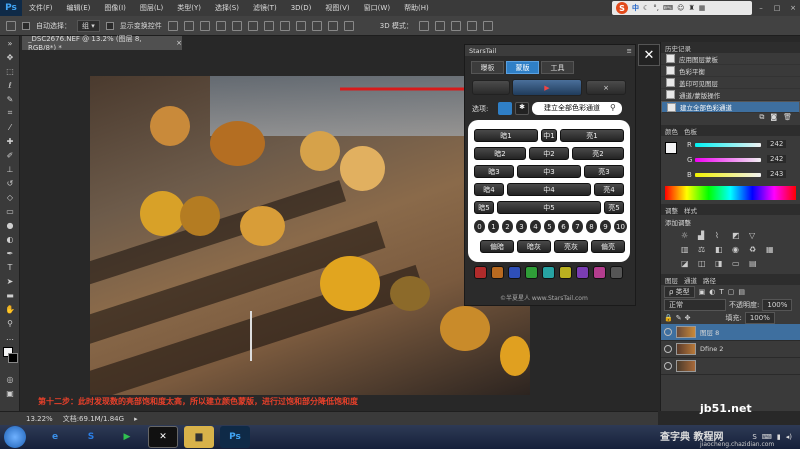 Image resolution: width=800 pixels, height=449 pixels. What do you see at coordinates (235, 437) in the screenshot?
I see `photoshop-taskbar-icon: Ps` at bounding box center [235, 437].